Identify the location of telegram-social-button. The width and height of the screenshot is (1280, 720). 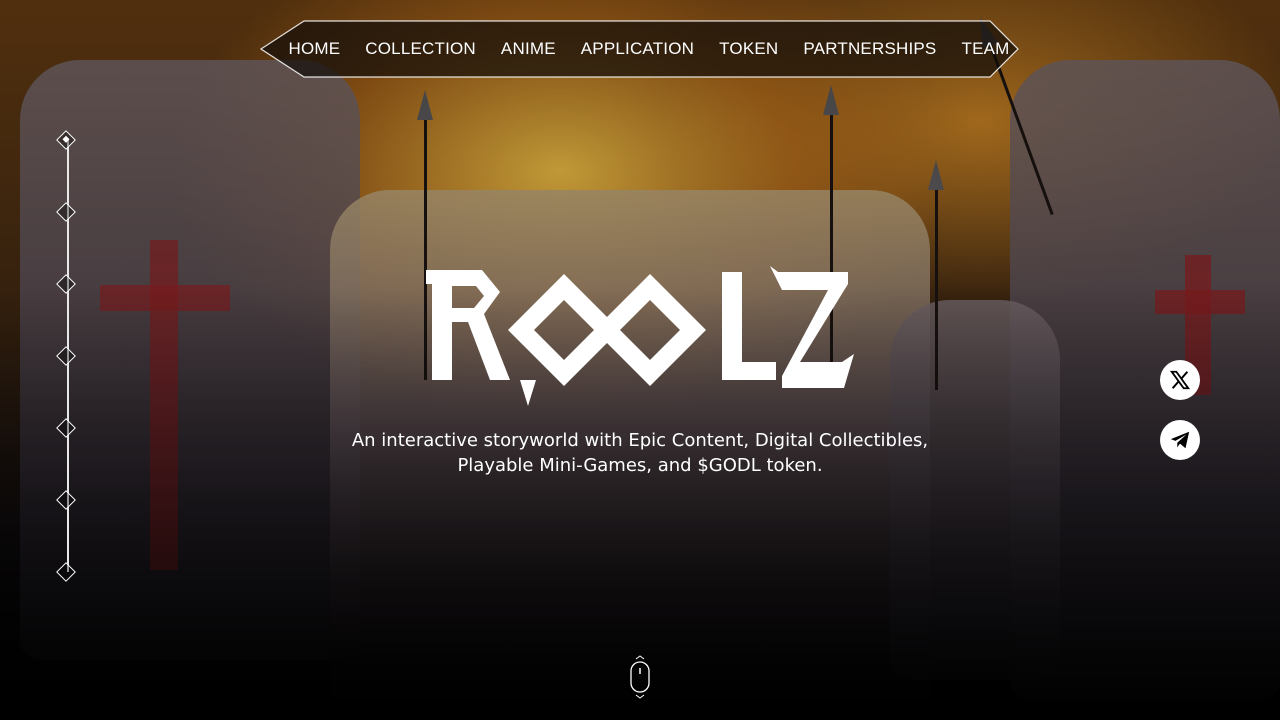
(1180, 440).